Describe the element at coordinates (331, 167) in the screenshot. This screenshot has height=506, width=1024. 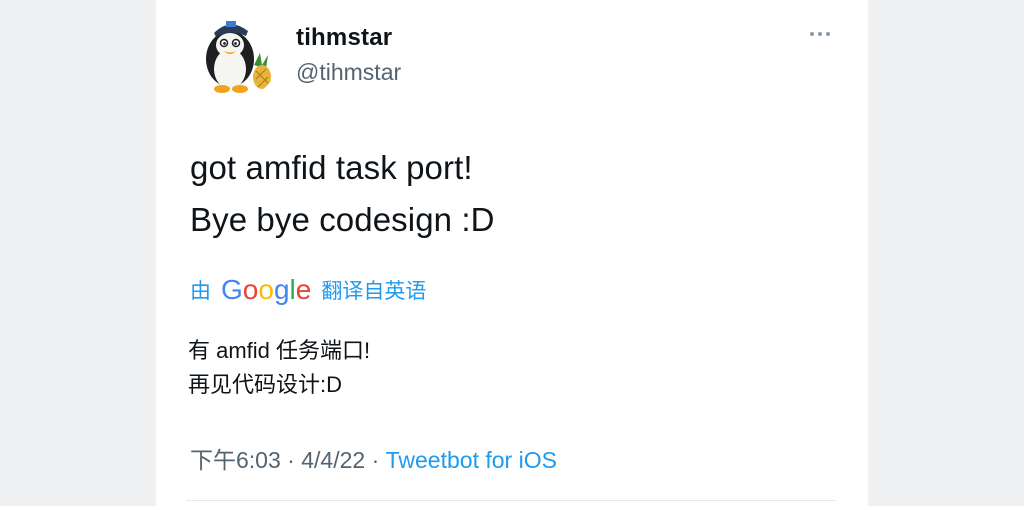
I see `tweet-line: got amfid task port!` at that location.